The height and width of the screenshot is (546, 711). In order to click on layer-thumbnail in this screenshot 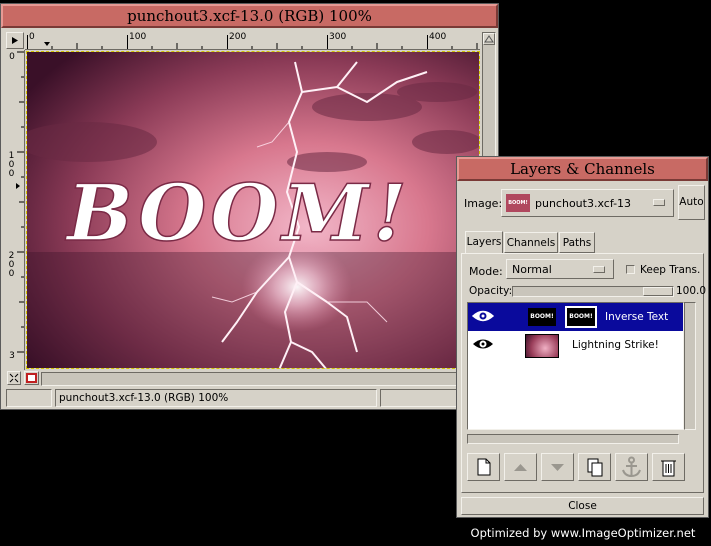, I will do `click(542, 346)`.